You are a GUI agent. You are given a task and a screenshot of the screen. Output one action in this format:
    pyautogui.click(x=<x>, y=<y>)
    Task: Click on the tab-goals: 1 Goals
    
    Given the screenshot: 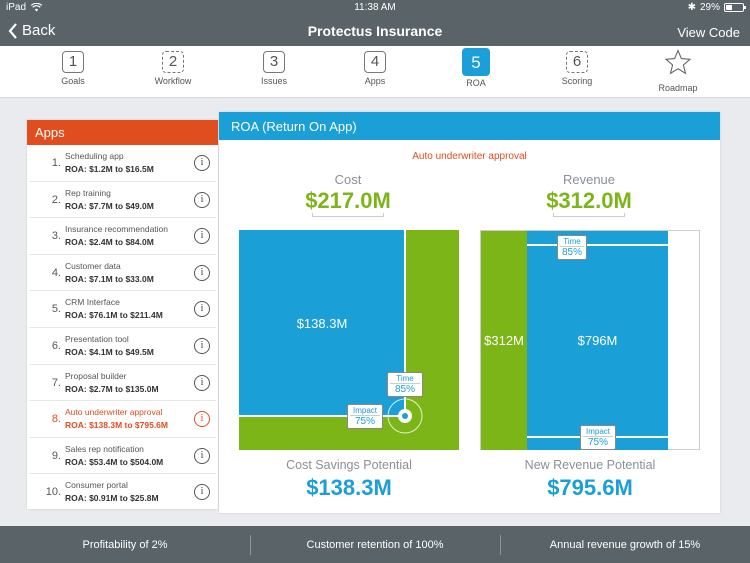 What is the action you would take?
    pyautogui.click(x=73, y=68)
    